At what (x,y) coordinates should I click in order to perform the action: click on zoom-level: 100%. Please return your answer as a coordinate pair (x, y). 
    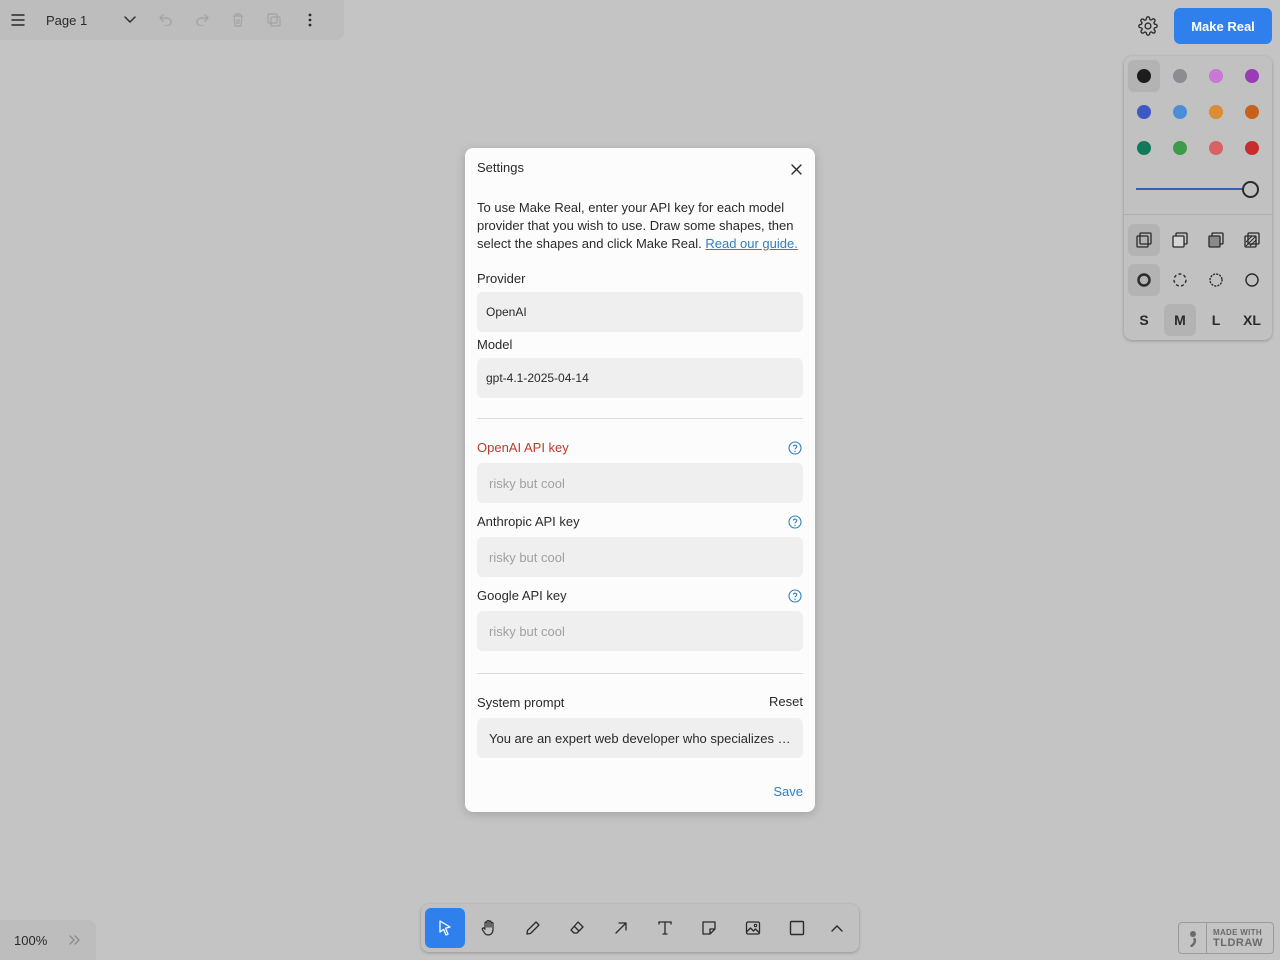
    Looking at the image, I should click on (31, 940).